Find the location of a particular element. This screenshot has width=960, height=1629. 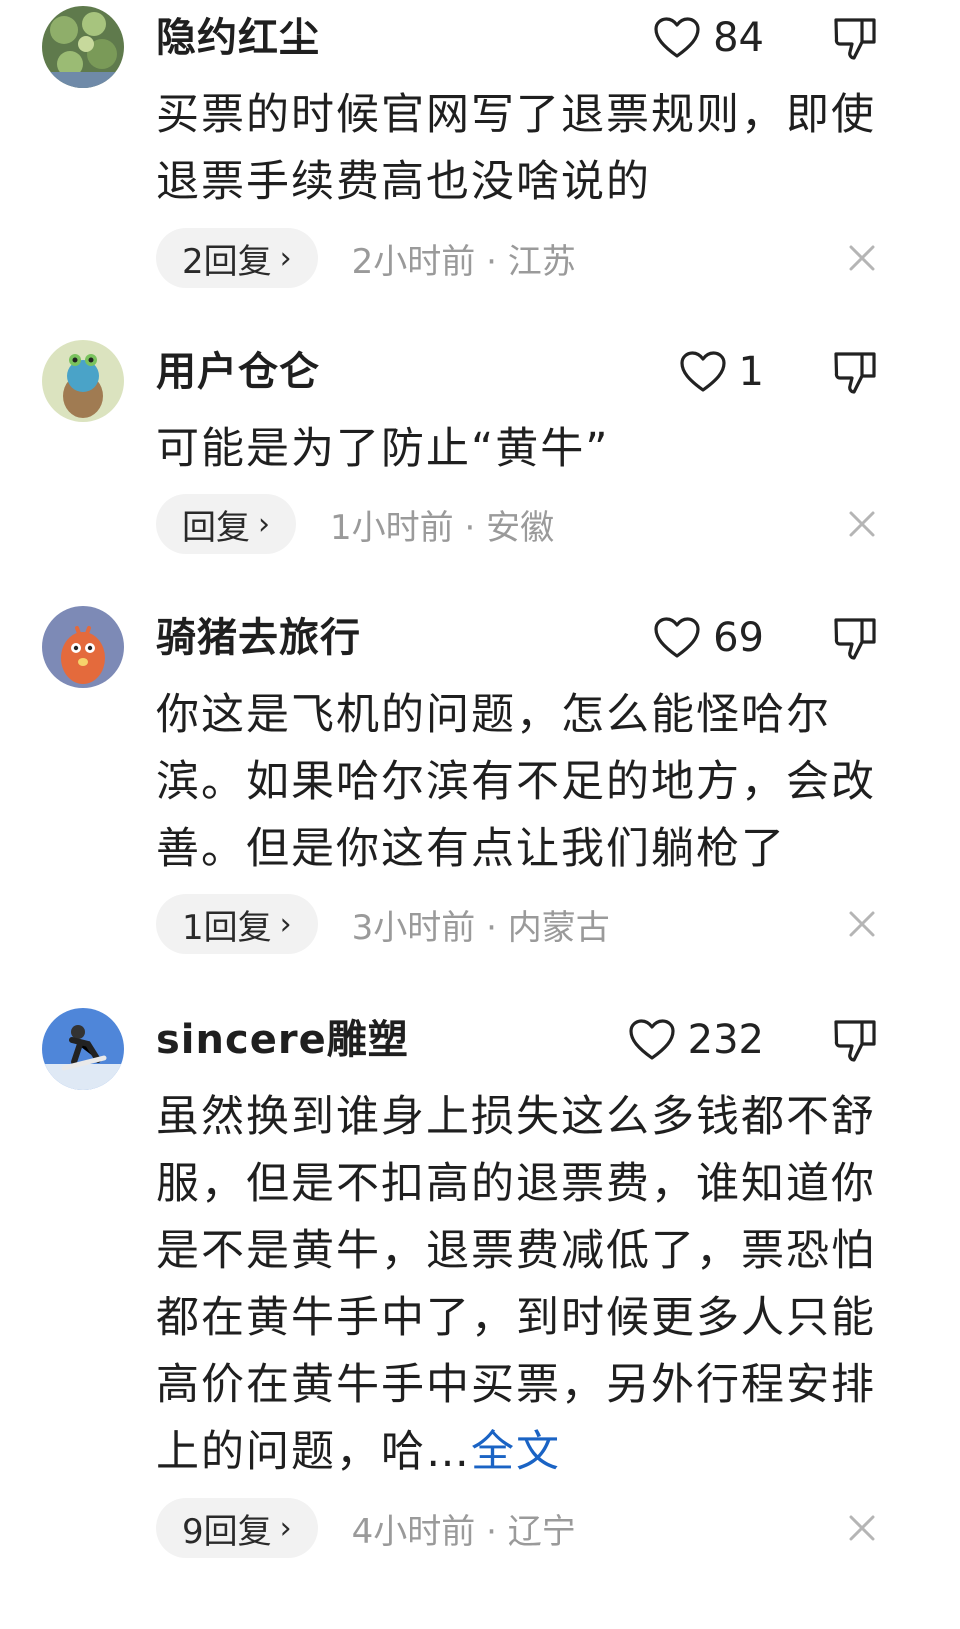

comment-meta: 9回复 › 4小时前 · 辽宁 is located at coordinates (366, 1528).